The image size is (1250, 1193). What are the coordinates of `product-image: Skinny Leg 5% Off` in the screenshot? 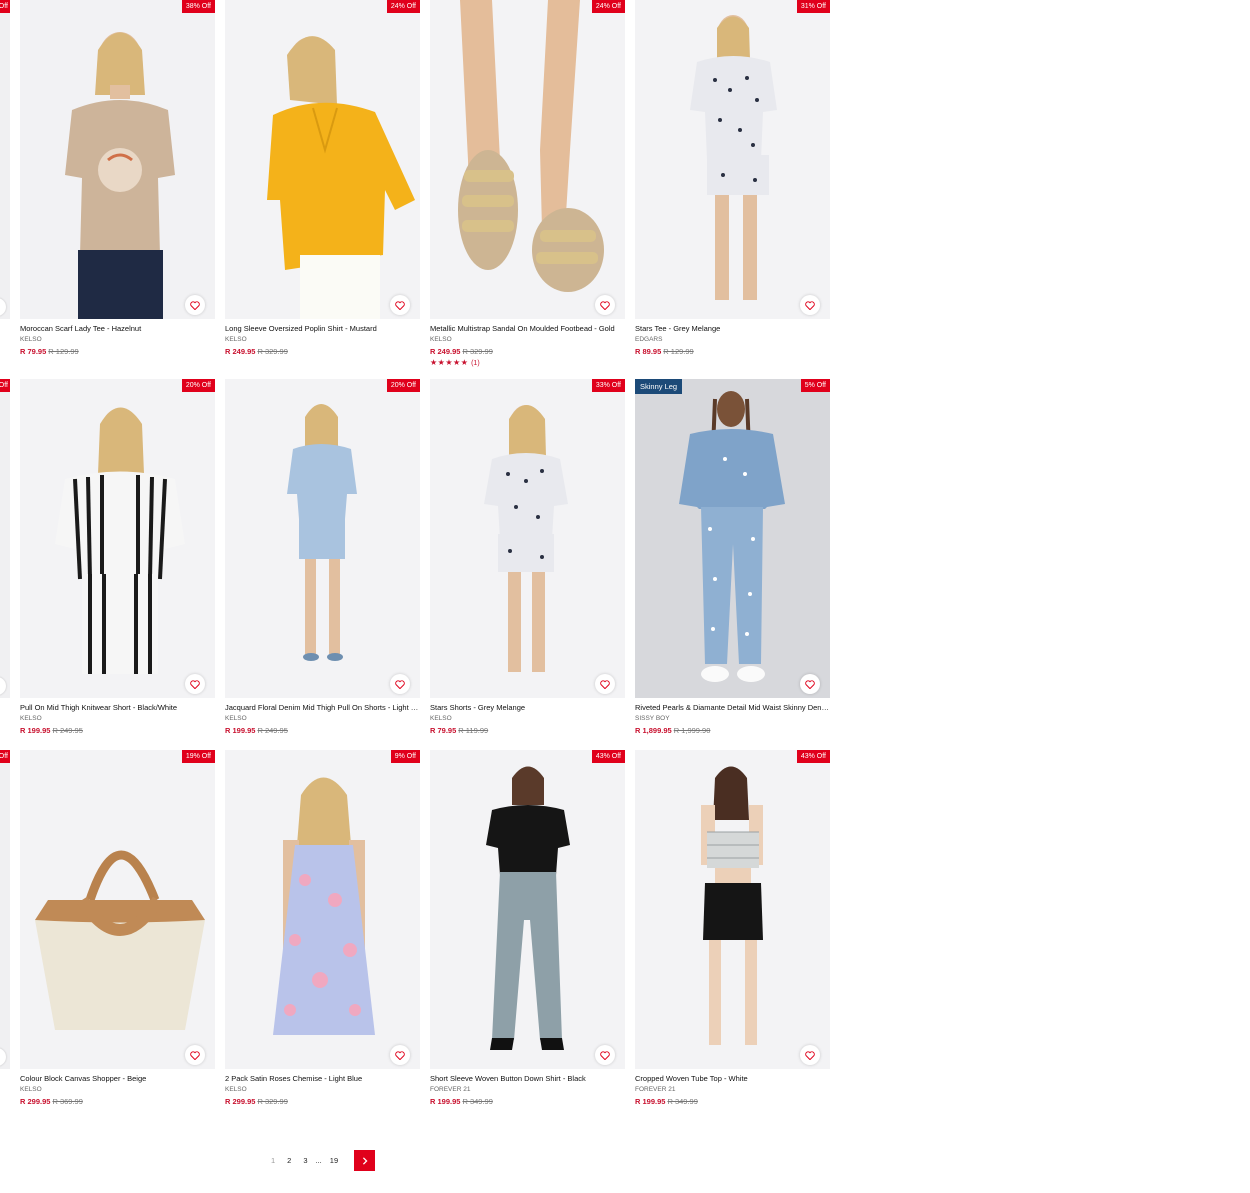 It's located at (732, 538).